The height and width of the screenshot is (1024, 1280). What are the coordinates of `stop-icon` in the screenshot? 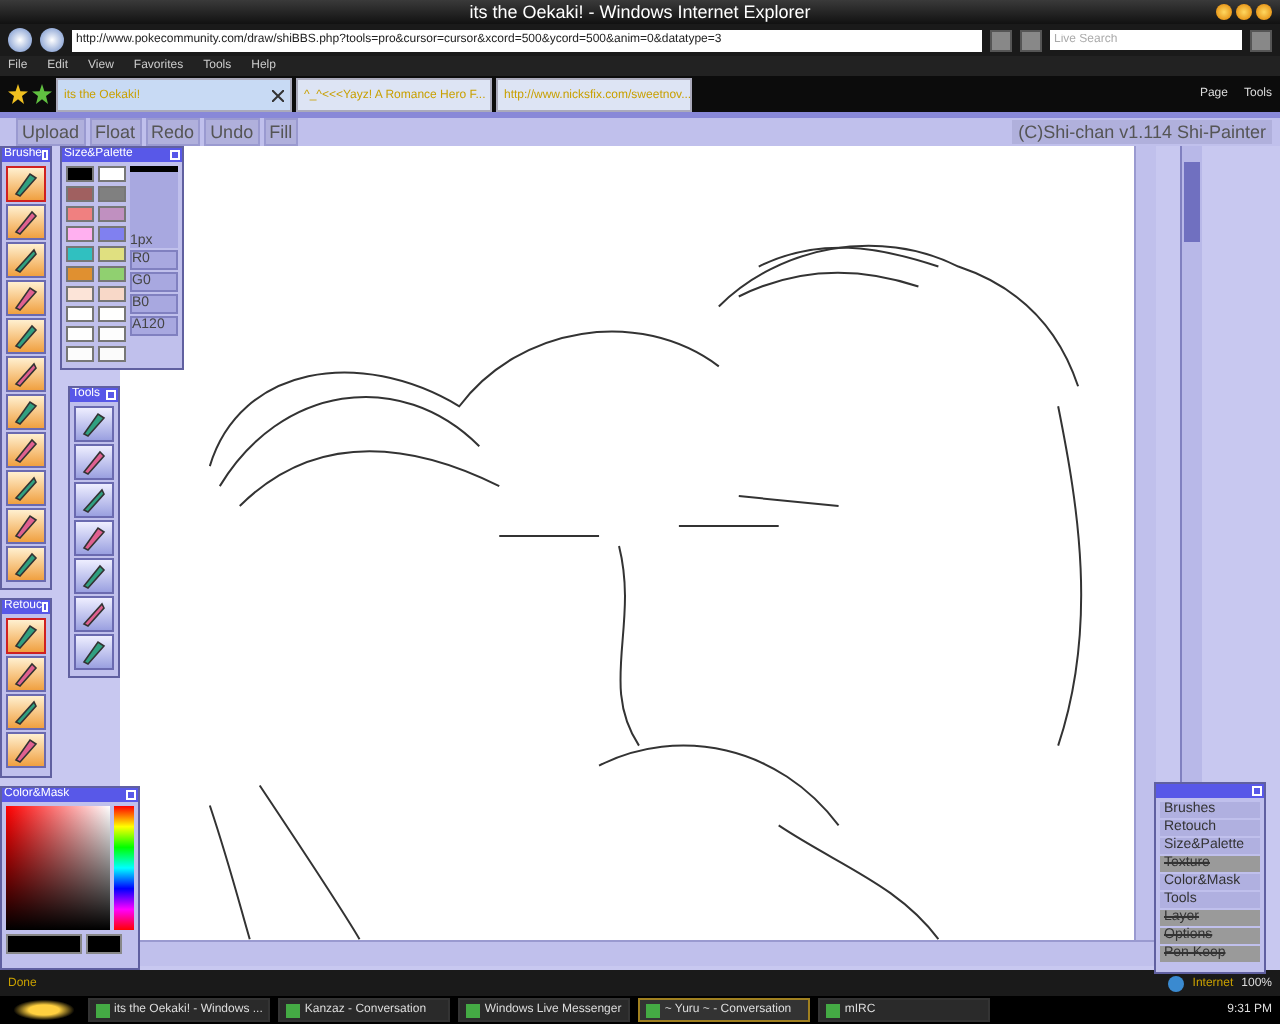 It's located at (1031, 40).